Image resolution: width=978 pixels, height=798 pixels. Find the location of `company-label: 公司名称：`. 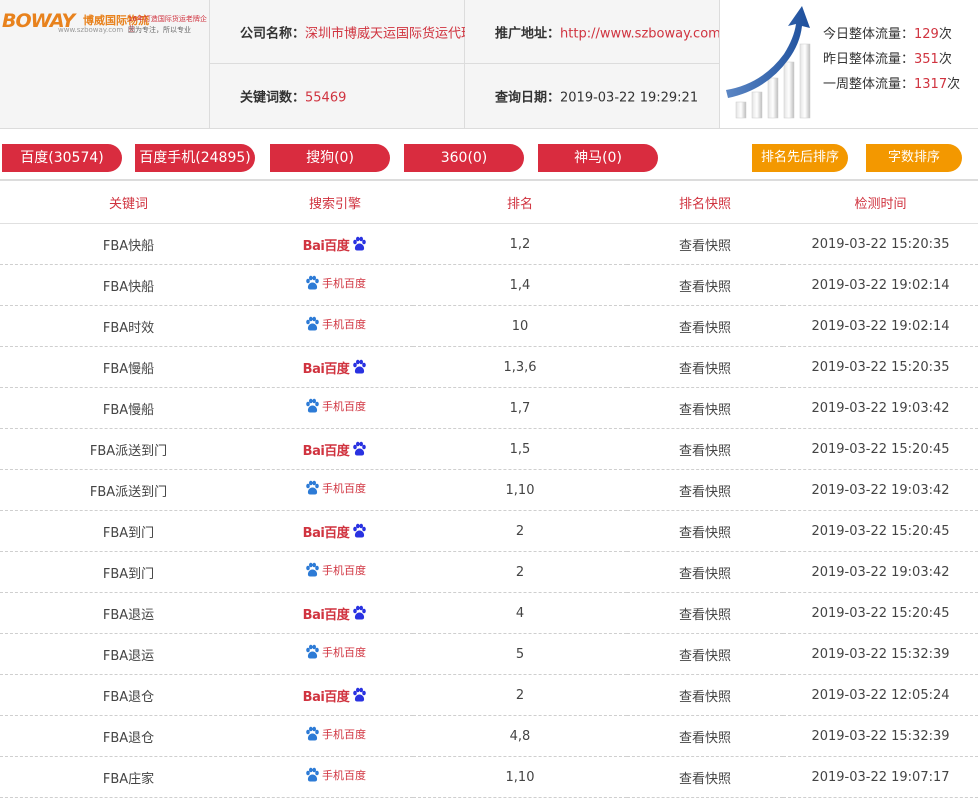

company-label: 公司名称： is located at coordinates (273, 33).